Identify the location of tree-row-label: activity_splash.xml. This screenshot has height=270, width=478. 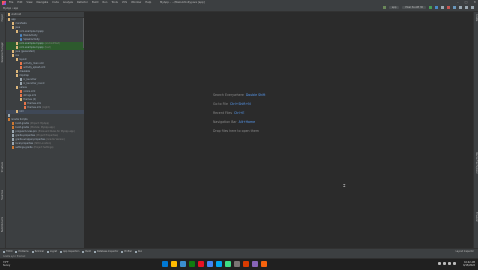
(34, 67).